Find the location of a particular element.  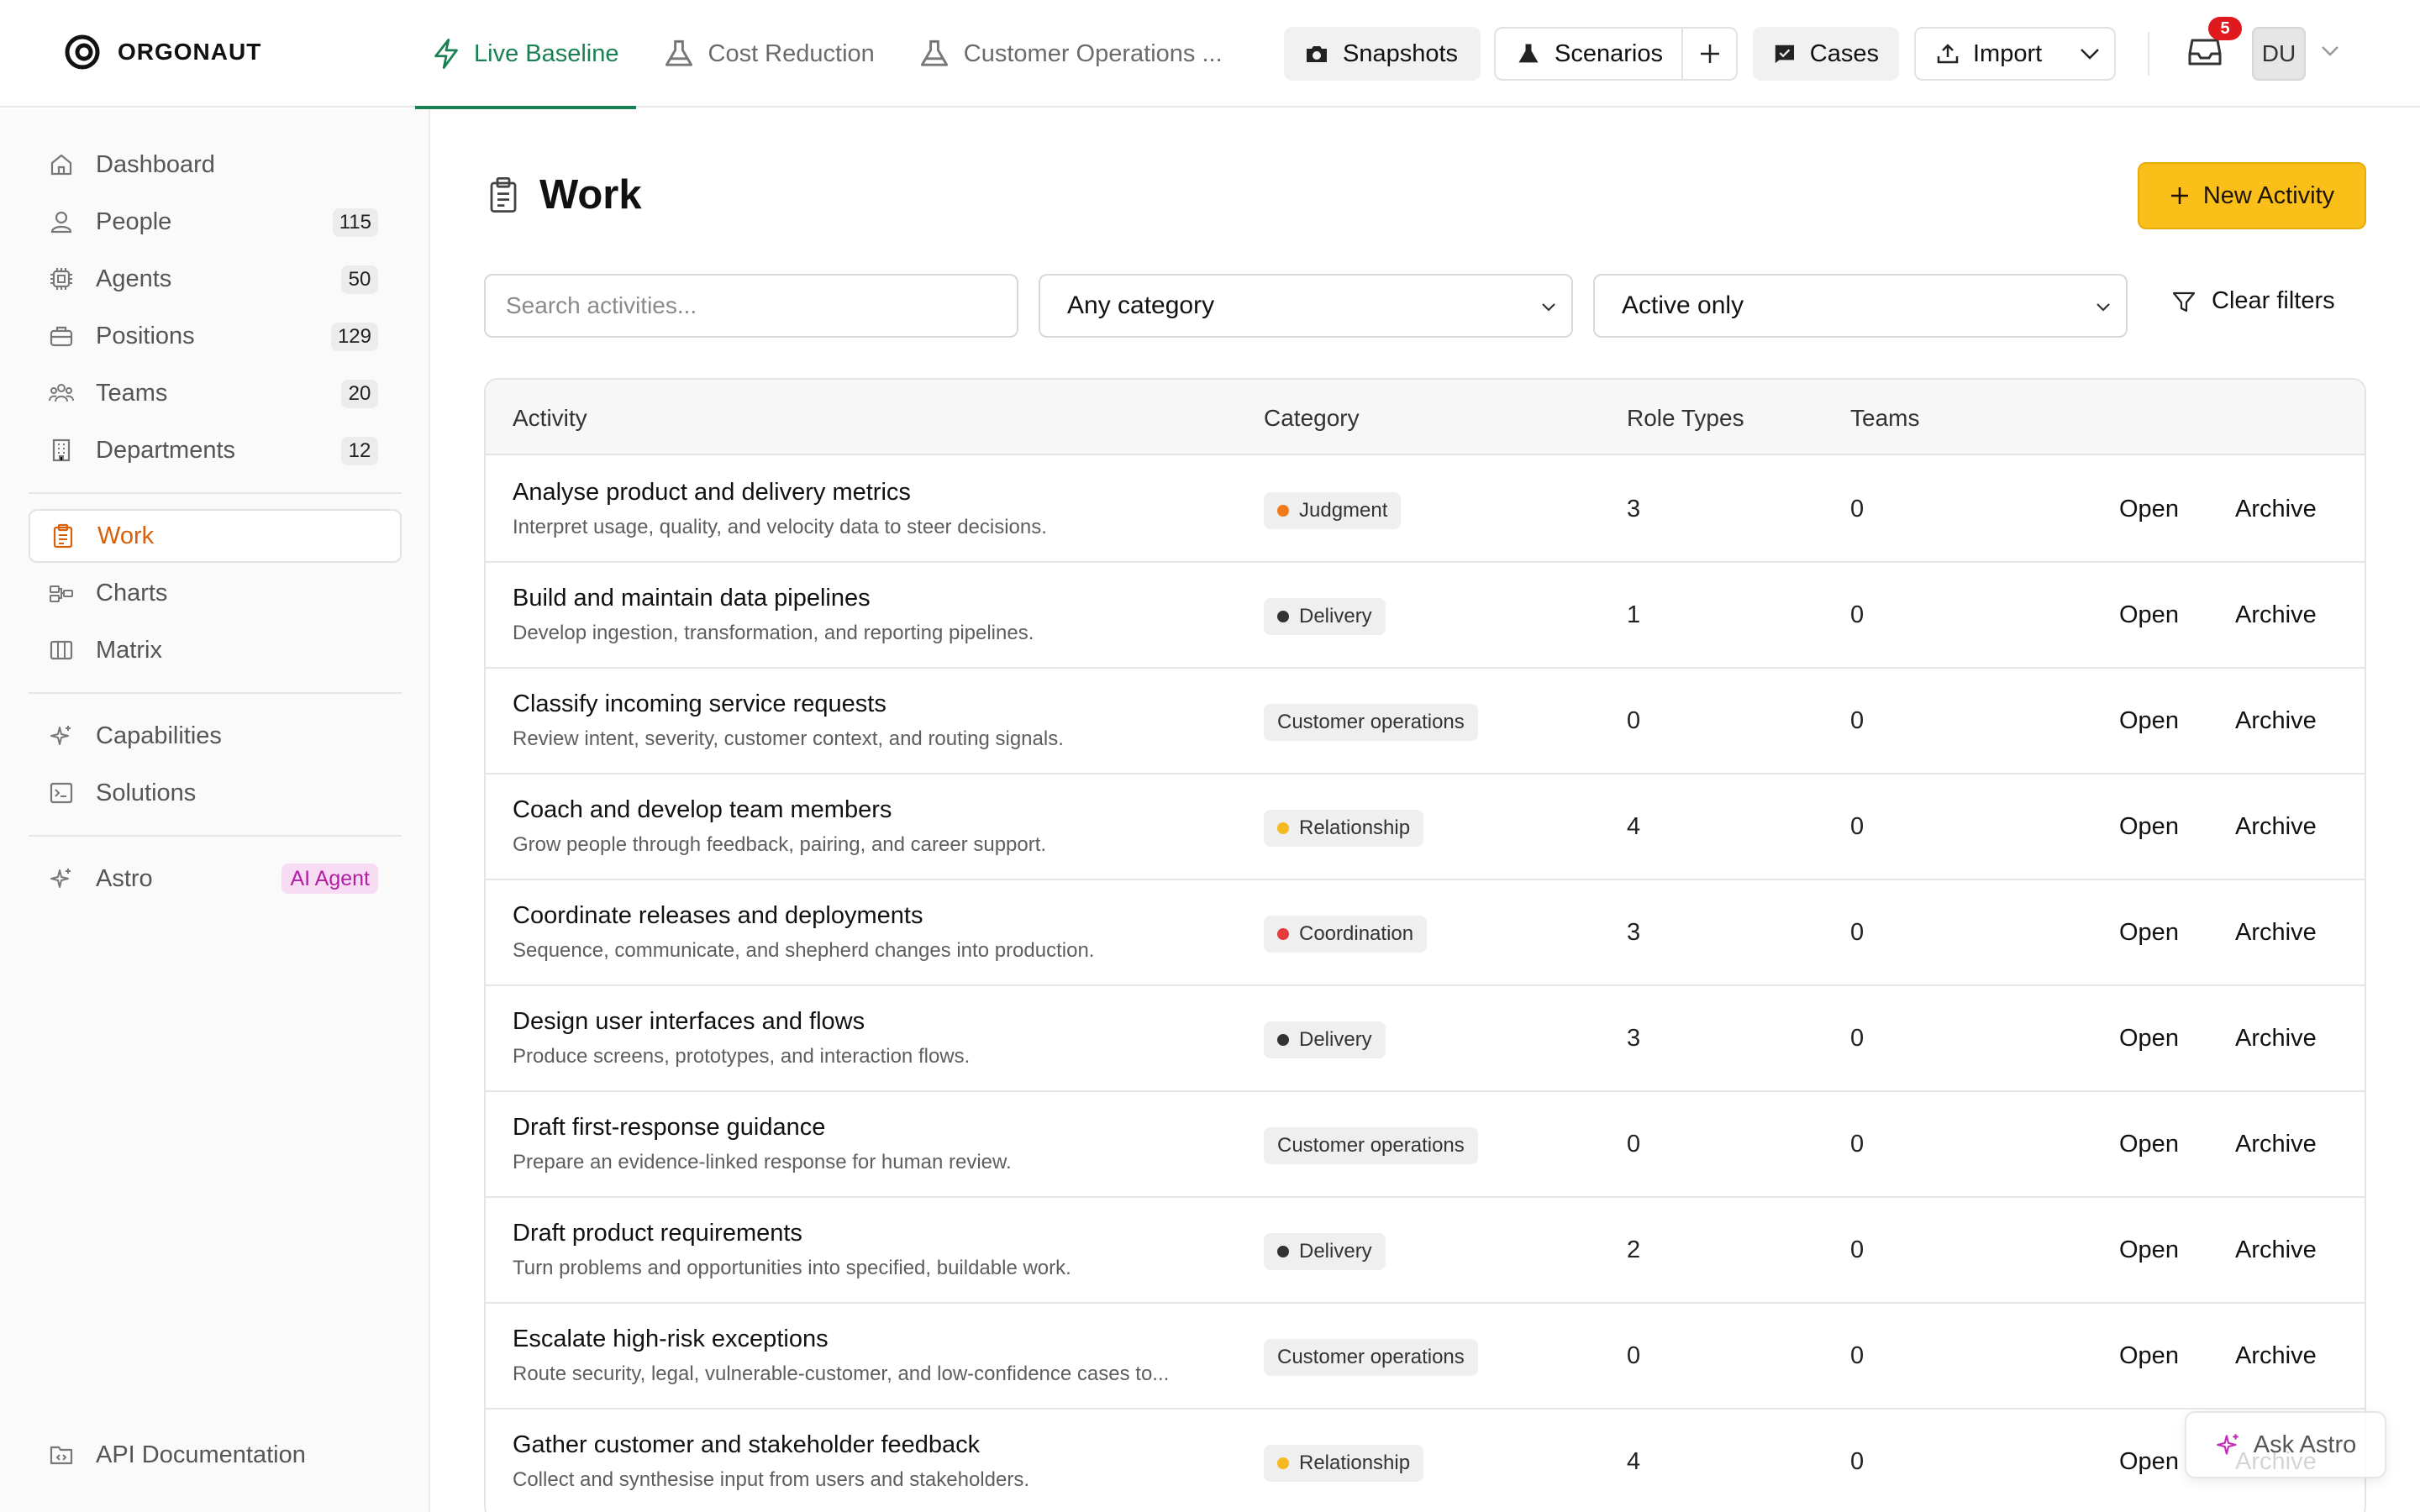

table-header: Activity Category Role Types Teams is located at coordinates (1425, 417).